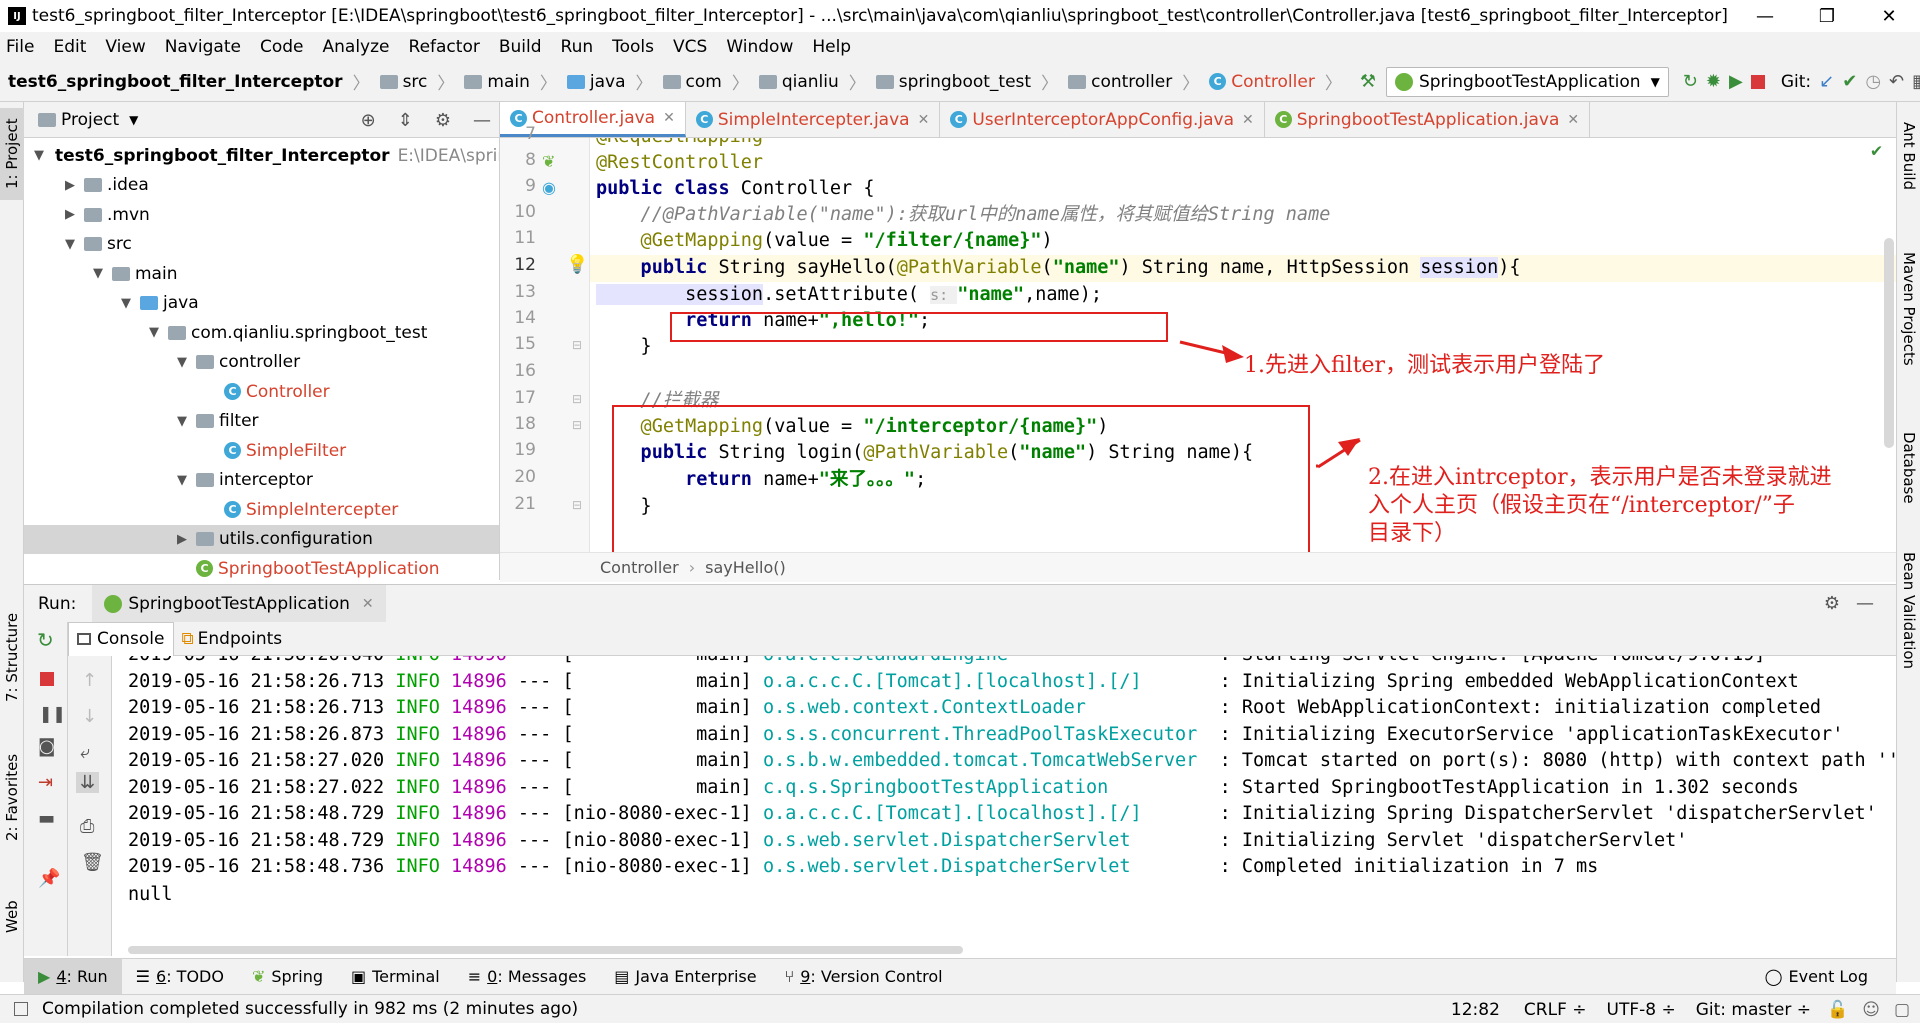 The width and height of the screenshot is (1920, 1024). What do you see at coordinates (87, 826) in the screenshot?
I see `print-icon: ⎙` at bounding box center [87, 826].